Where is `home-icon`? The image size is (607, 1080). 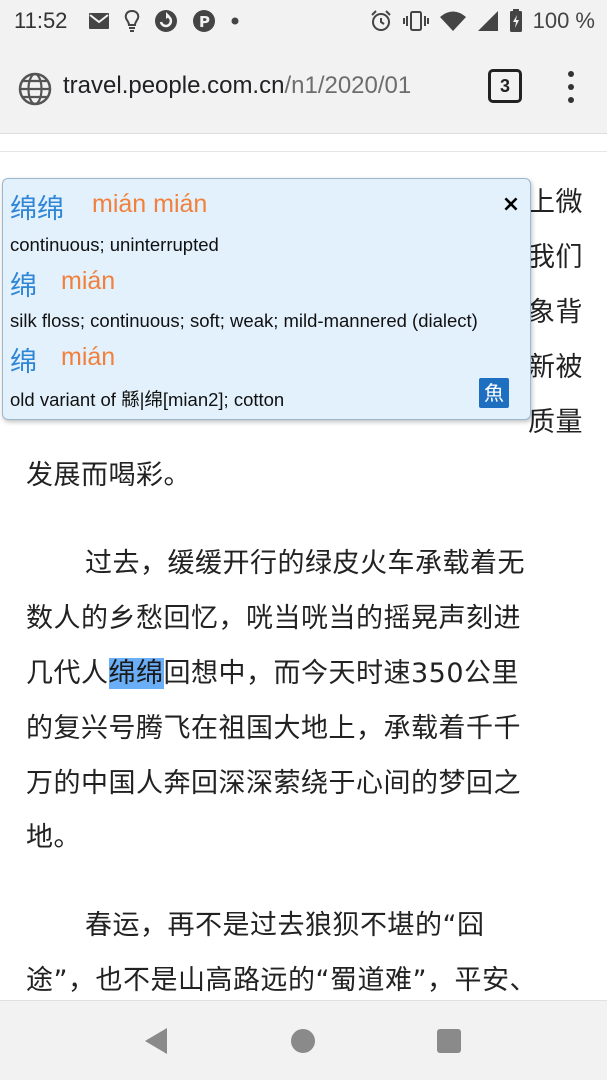 home-icon is located at coordinates (303, 1041).